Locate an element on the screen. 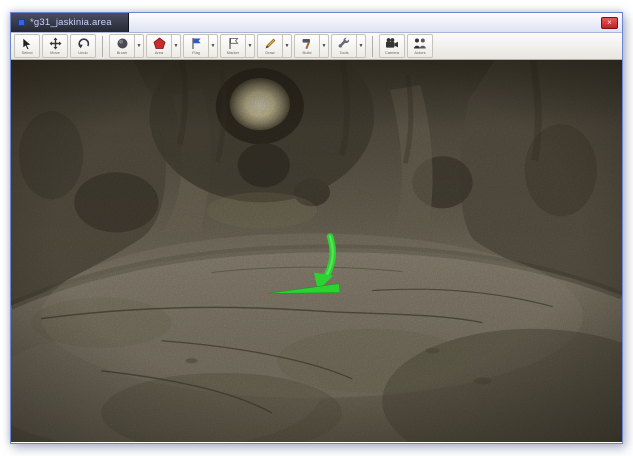 This screenshot has height=456, width=633. toolbar-group-move: Move is located at coordinates (55, 46).